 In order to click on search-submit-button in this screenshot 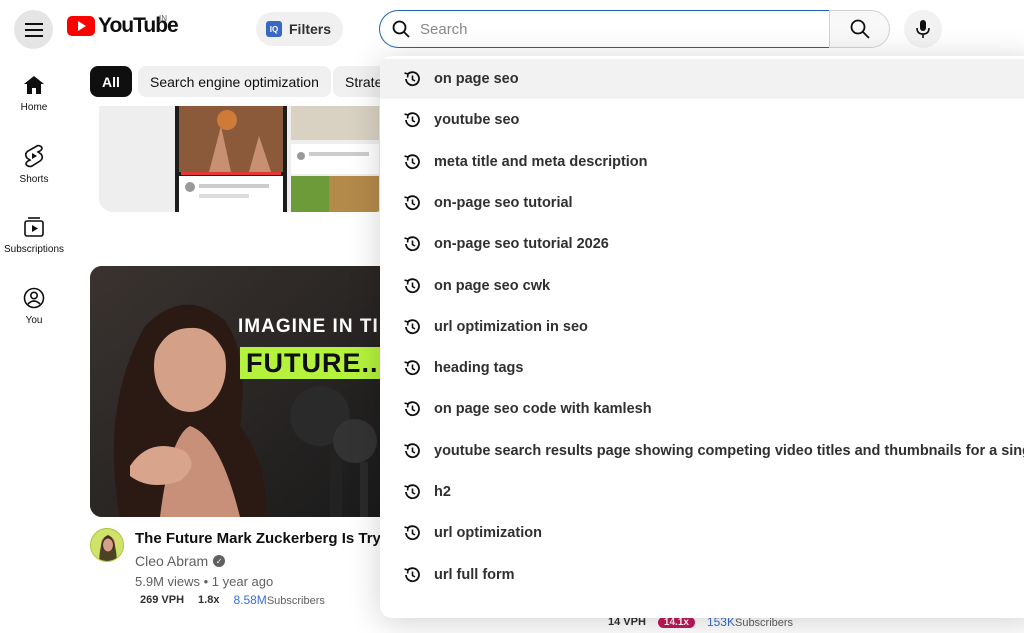, I will do `click(859, 29)`.